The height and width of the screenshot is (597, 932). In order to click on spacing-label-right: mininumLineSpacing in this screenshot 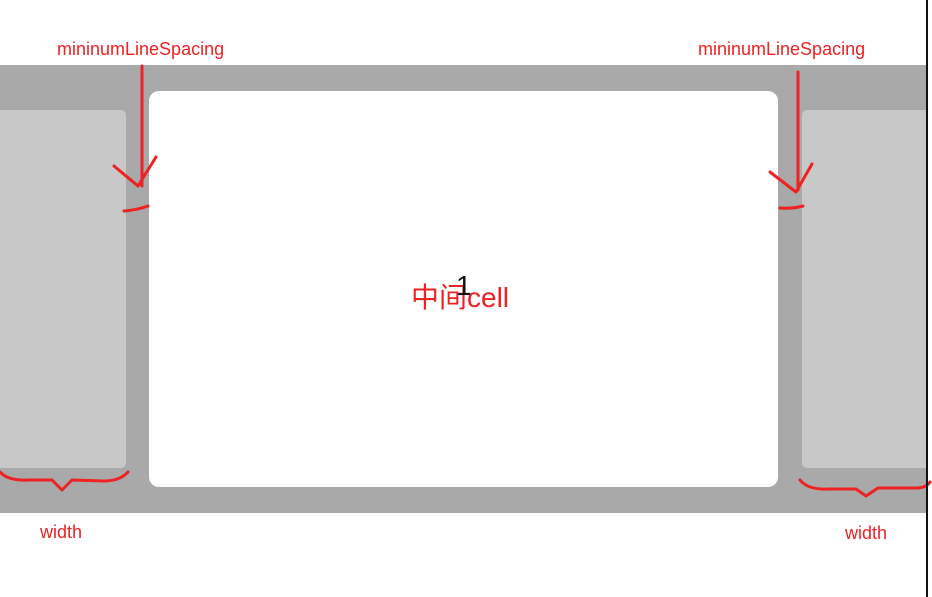, I will do `click(782, 49)`.